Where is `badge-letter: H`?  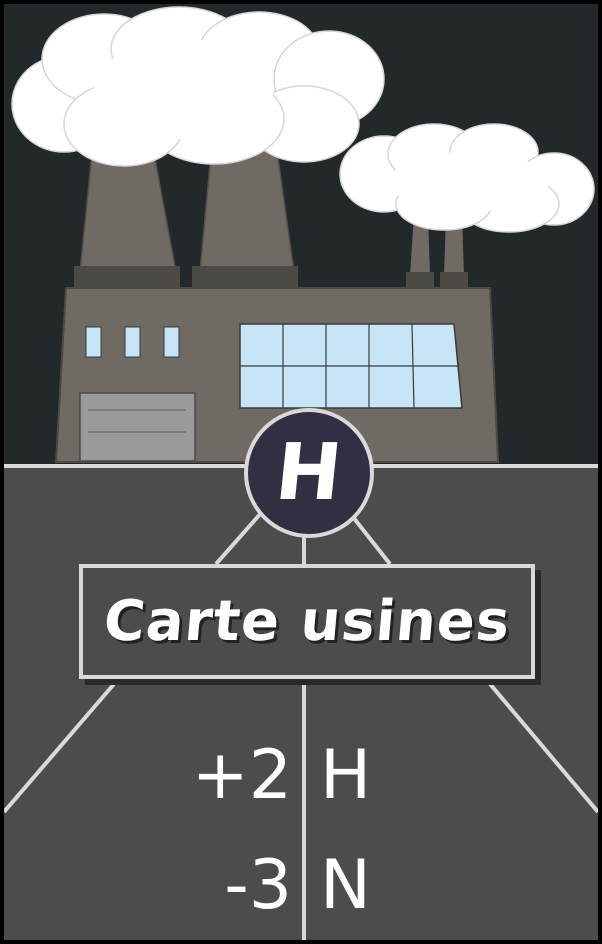
badge-letter: H is located at coordinates (309, 473).